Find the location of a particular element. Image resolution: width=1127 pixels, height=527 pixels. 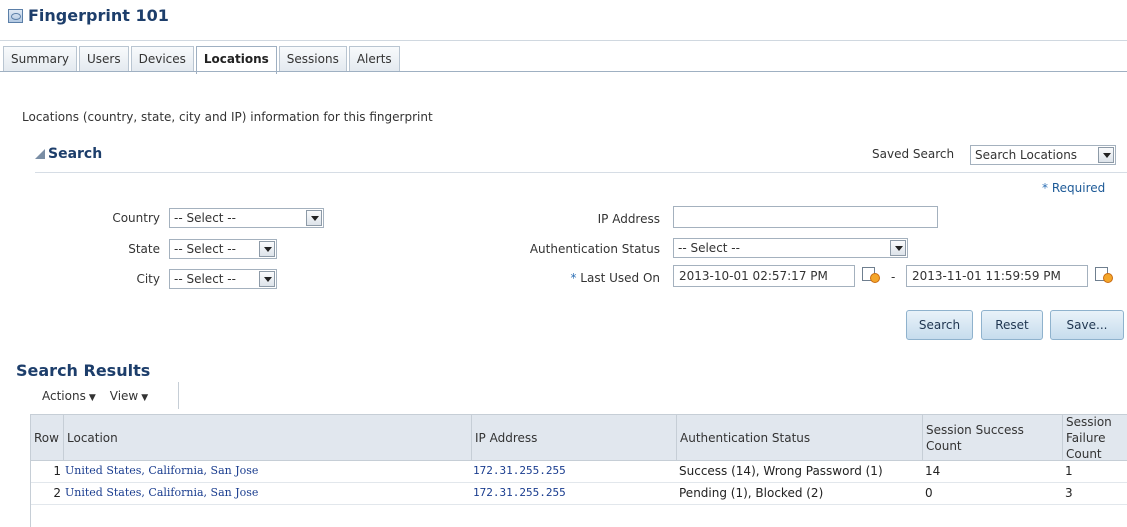

country-label: Country is located at coordinates (136, 218).